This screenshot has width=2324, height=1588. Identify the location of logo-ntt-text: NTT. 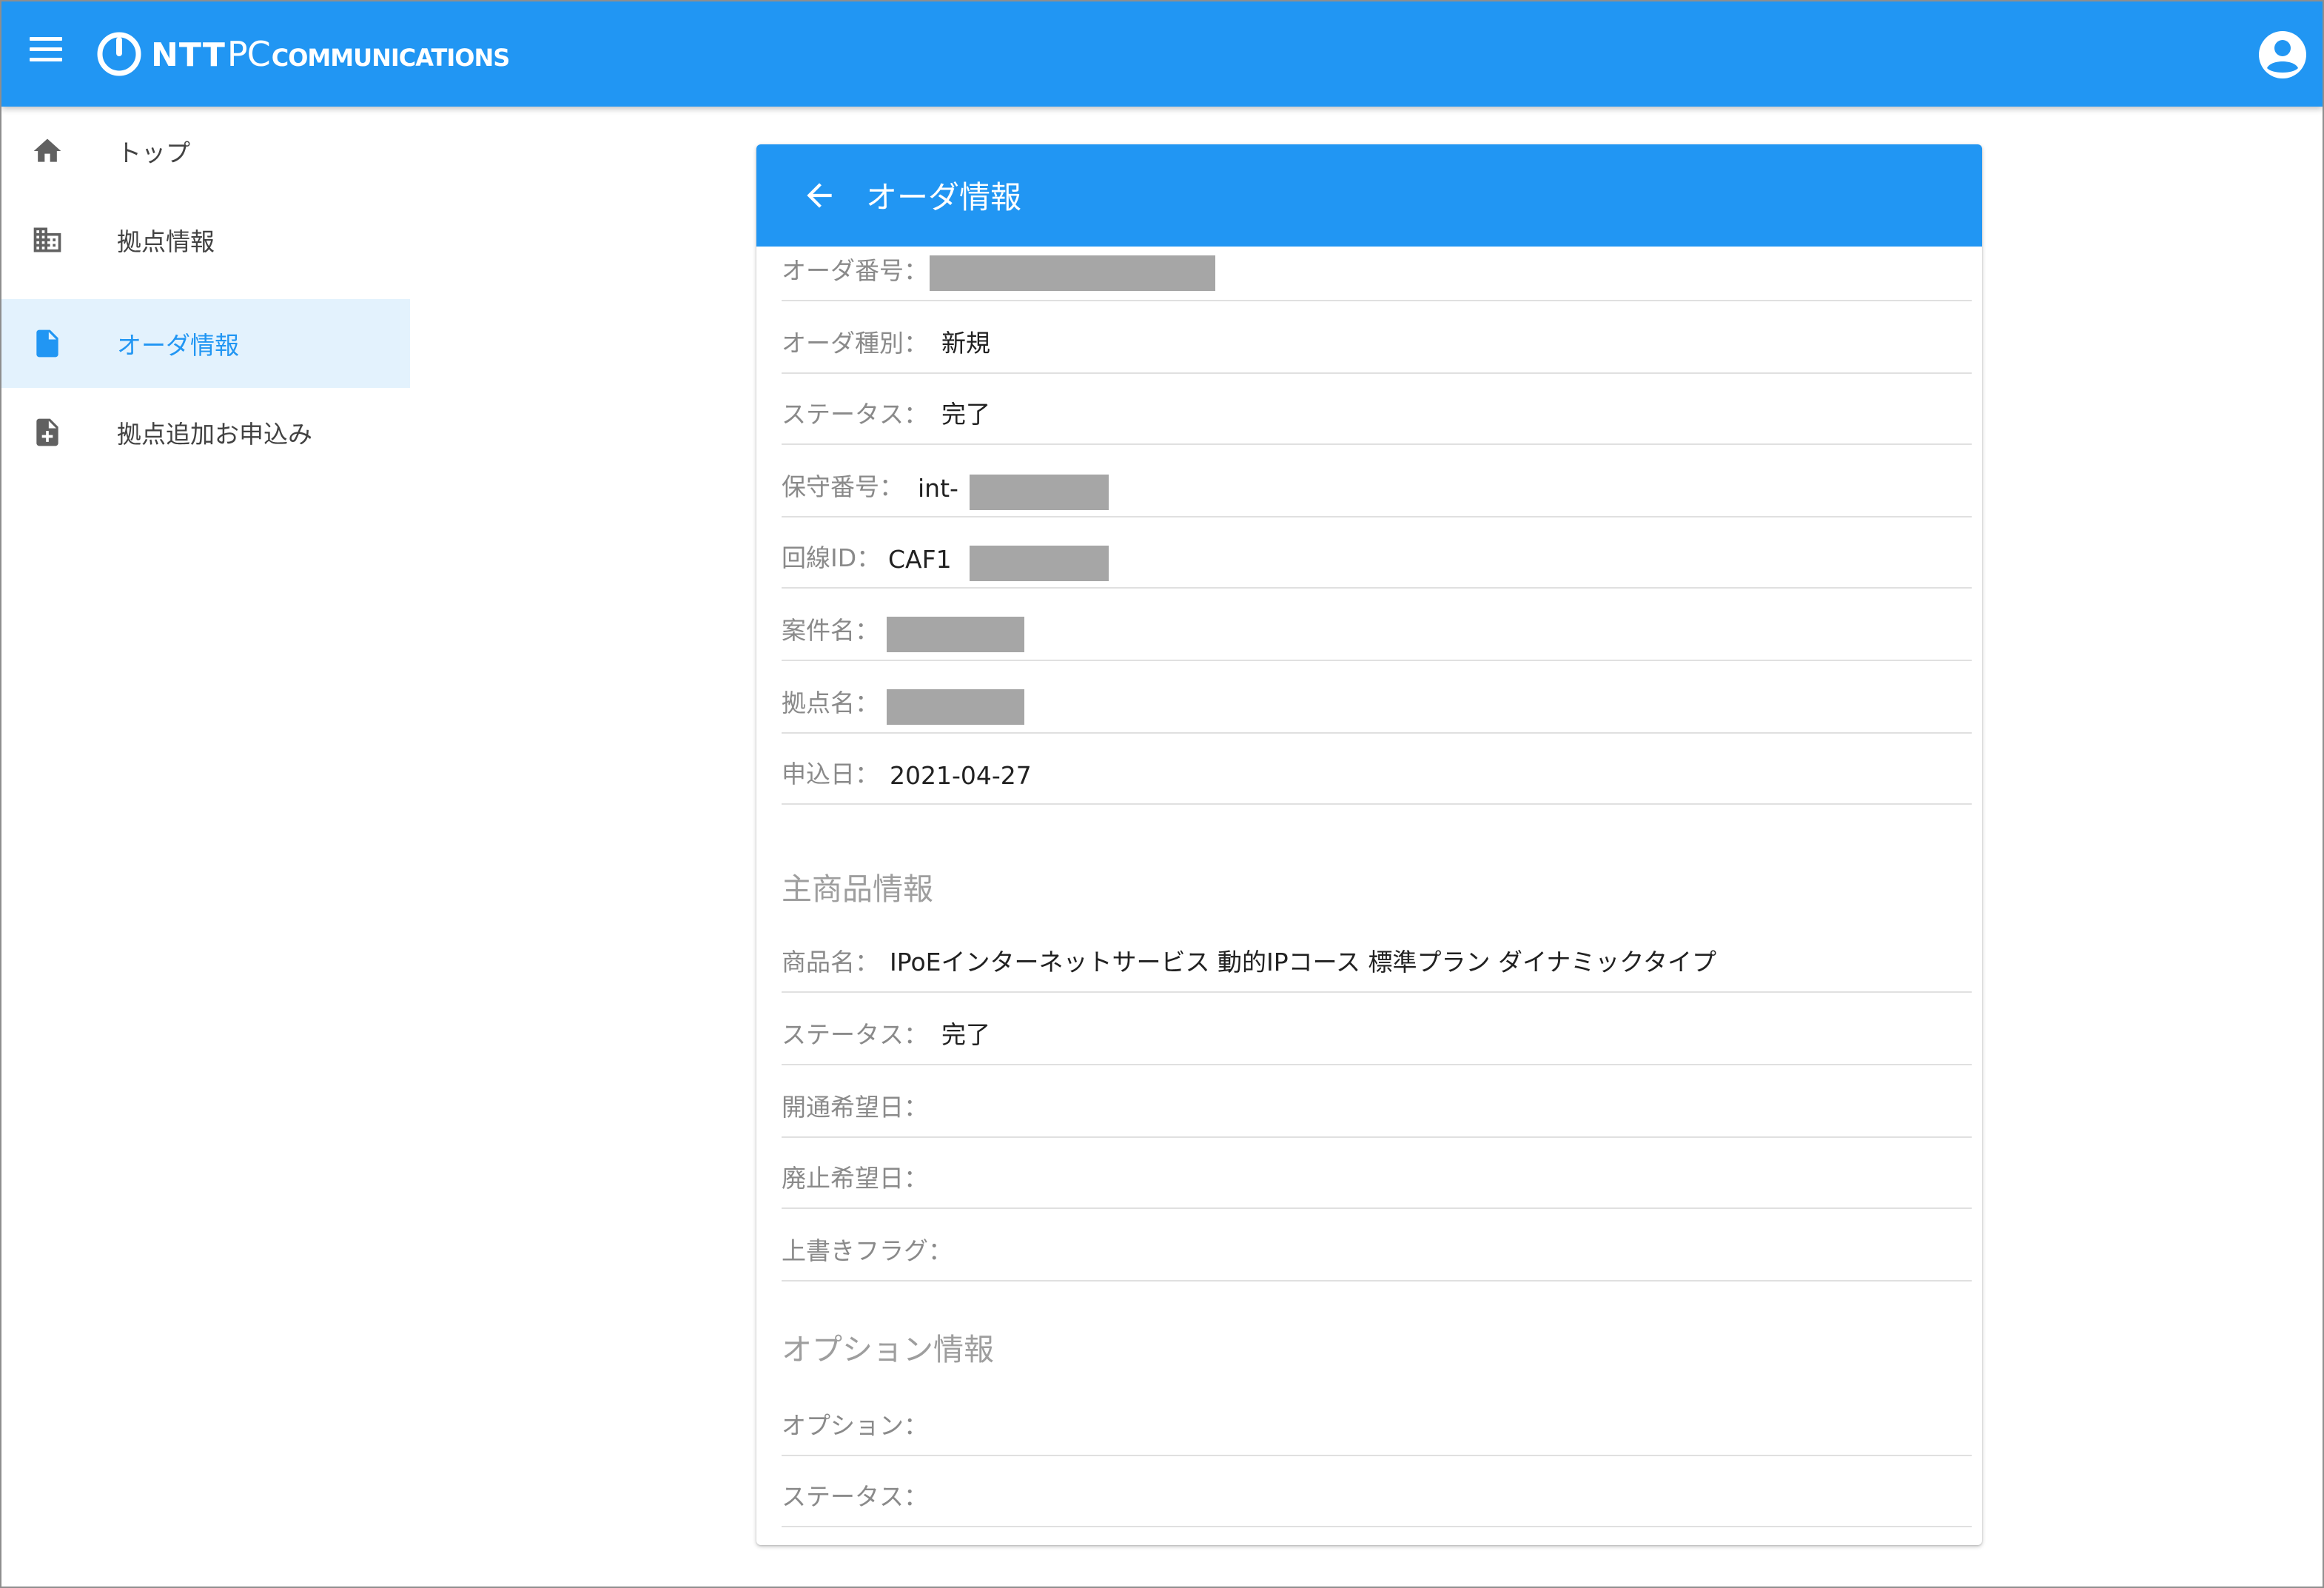
(188, 55).